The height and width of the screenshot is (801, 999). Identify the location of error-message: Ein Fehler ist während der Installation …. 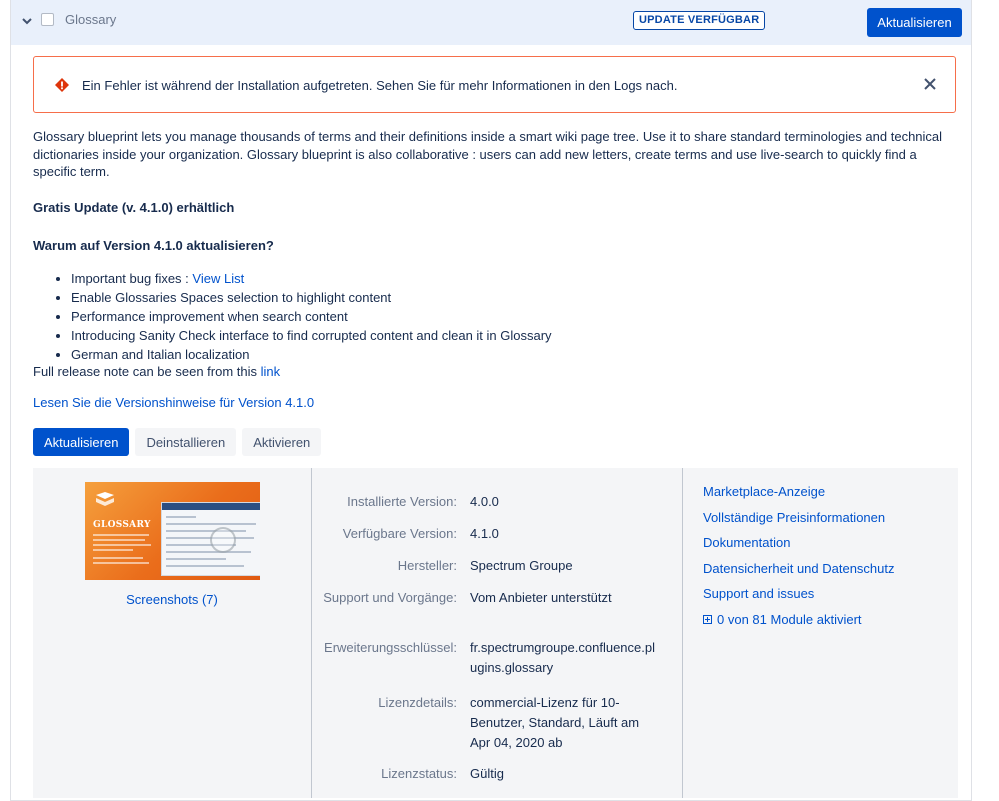
(494, 84).